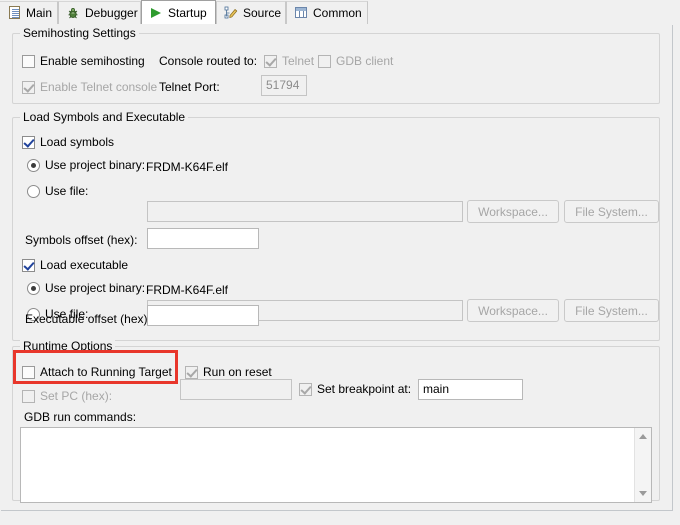 This screenshot has height=525, width=680. What do you see at coordinates (237, 372) in the screenshot?
I see `run-on-reset-label: Run on reset` at bounding box center [237, 372].